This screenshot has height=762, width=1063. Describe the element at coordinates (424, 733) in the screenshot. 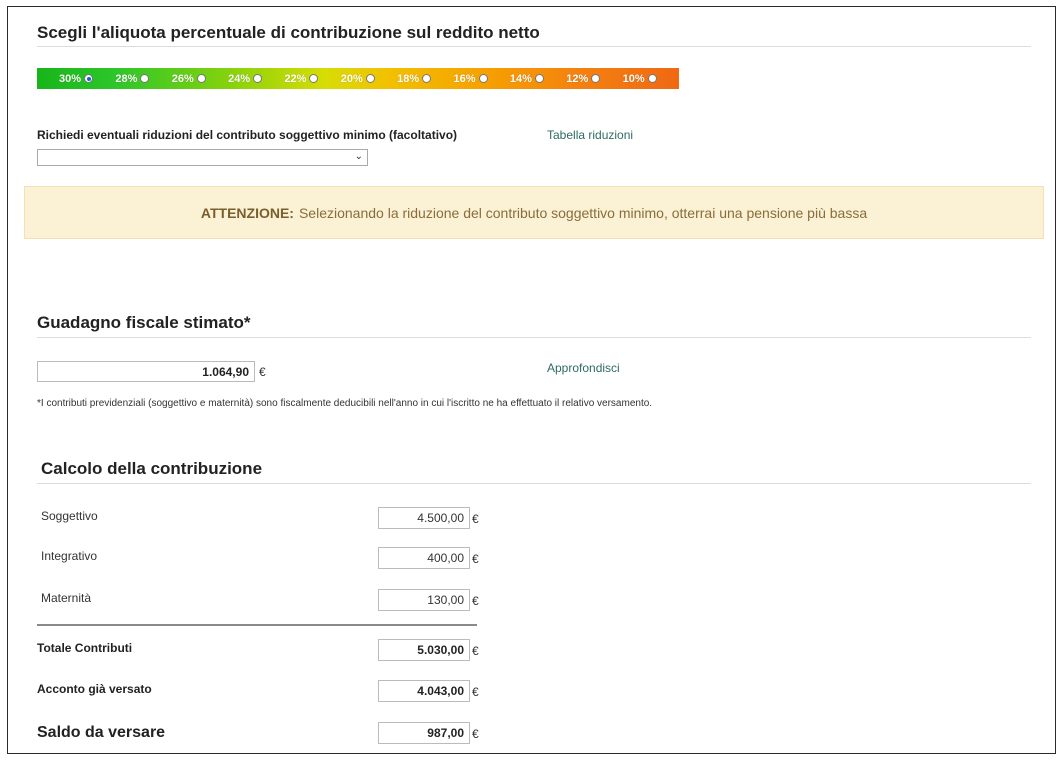

I see `saldo-value: 987,00` at that location.